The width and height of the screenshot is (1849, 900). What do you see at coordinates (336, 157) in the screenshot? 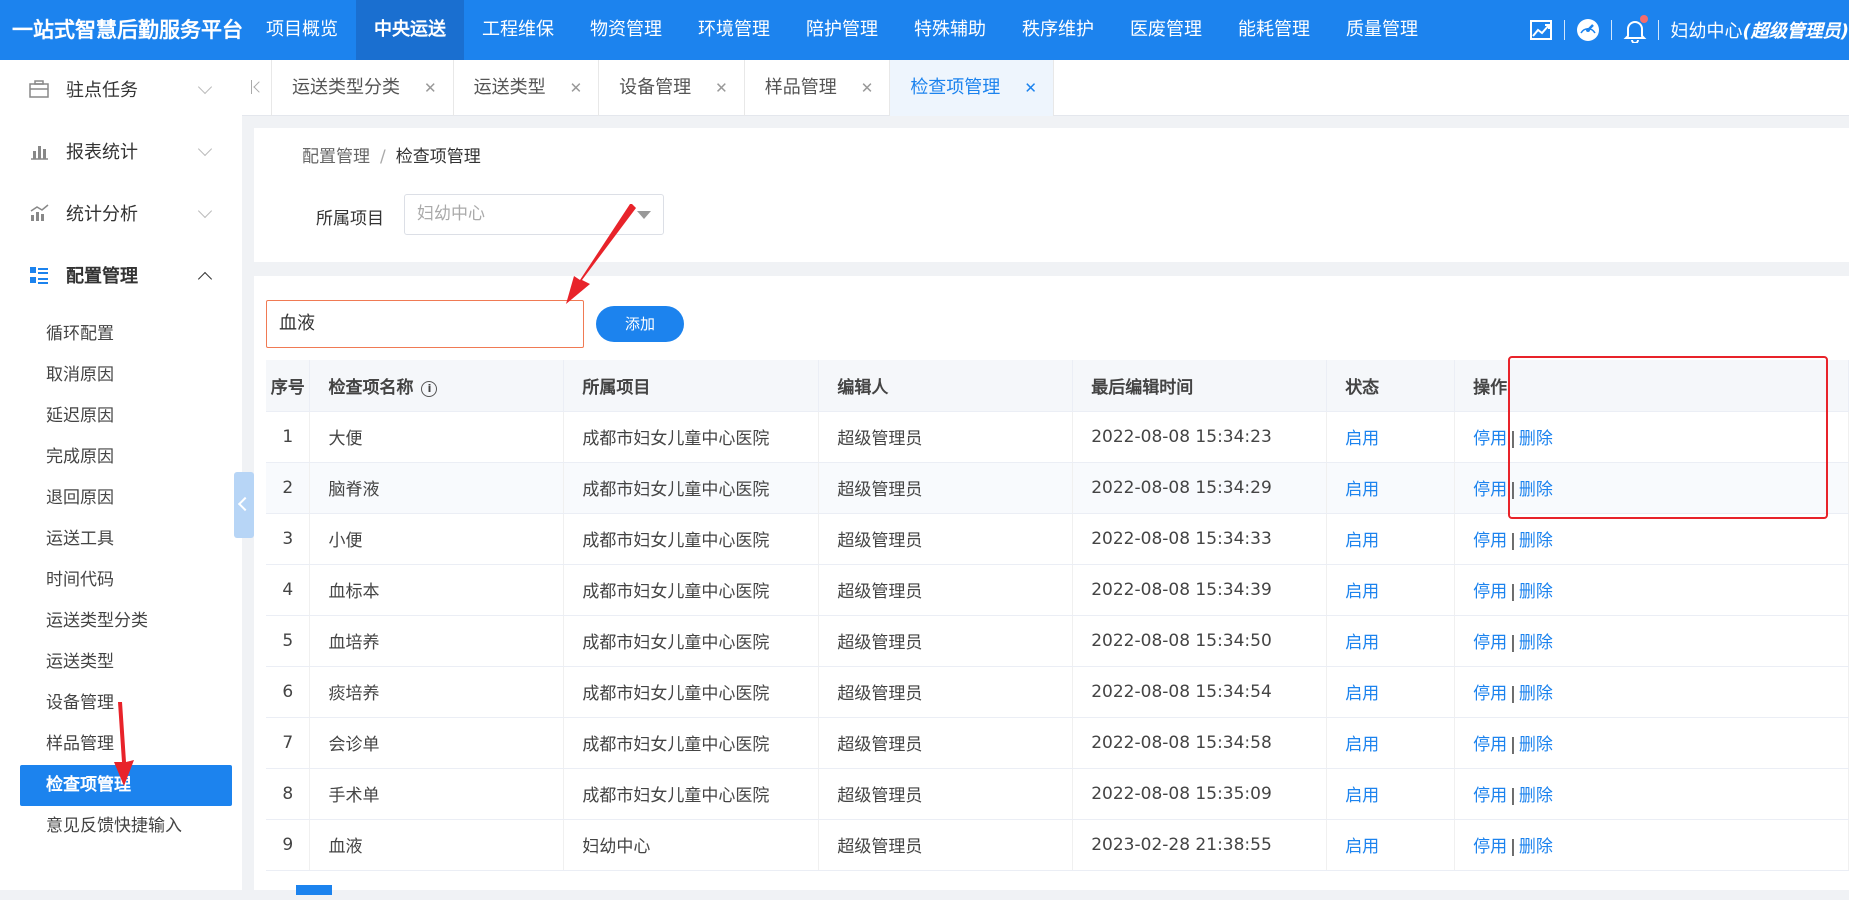
I see `breadcrumb-parent: 配置管理` at bounding box center [336, 157].